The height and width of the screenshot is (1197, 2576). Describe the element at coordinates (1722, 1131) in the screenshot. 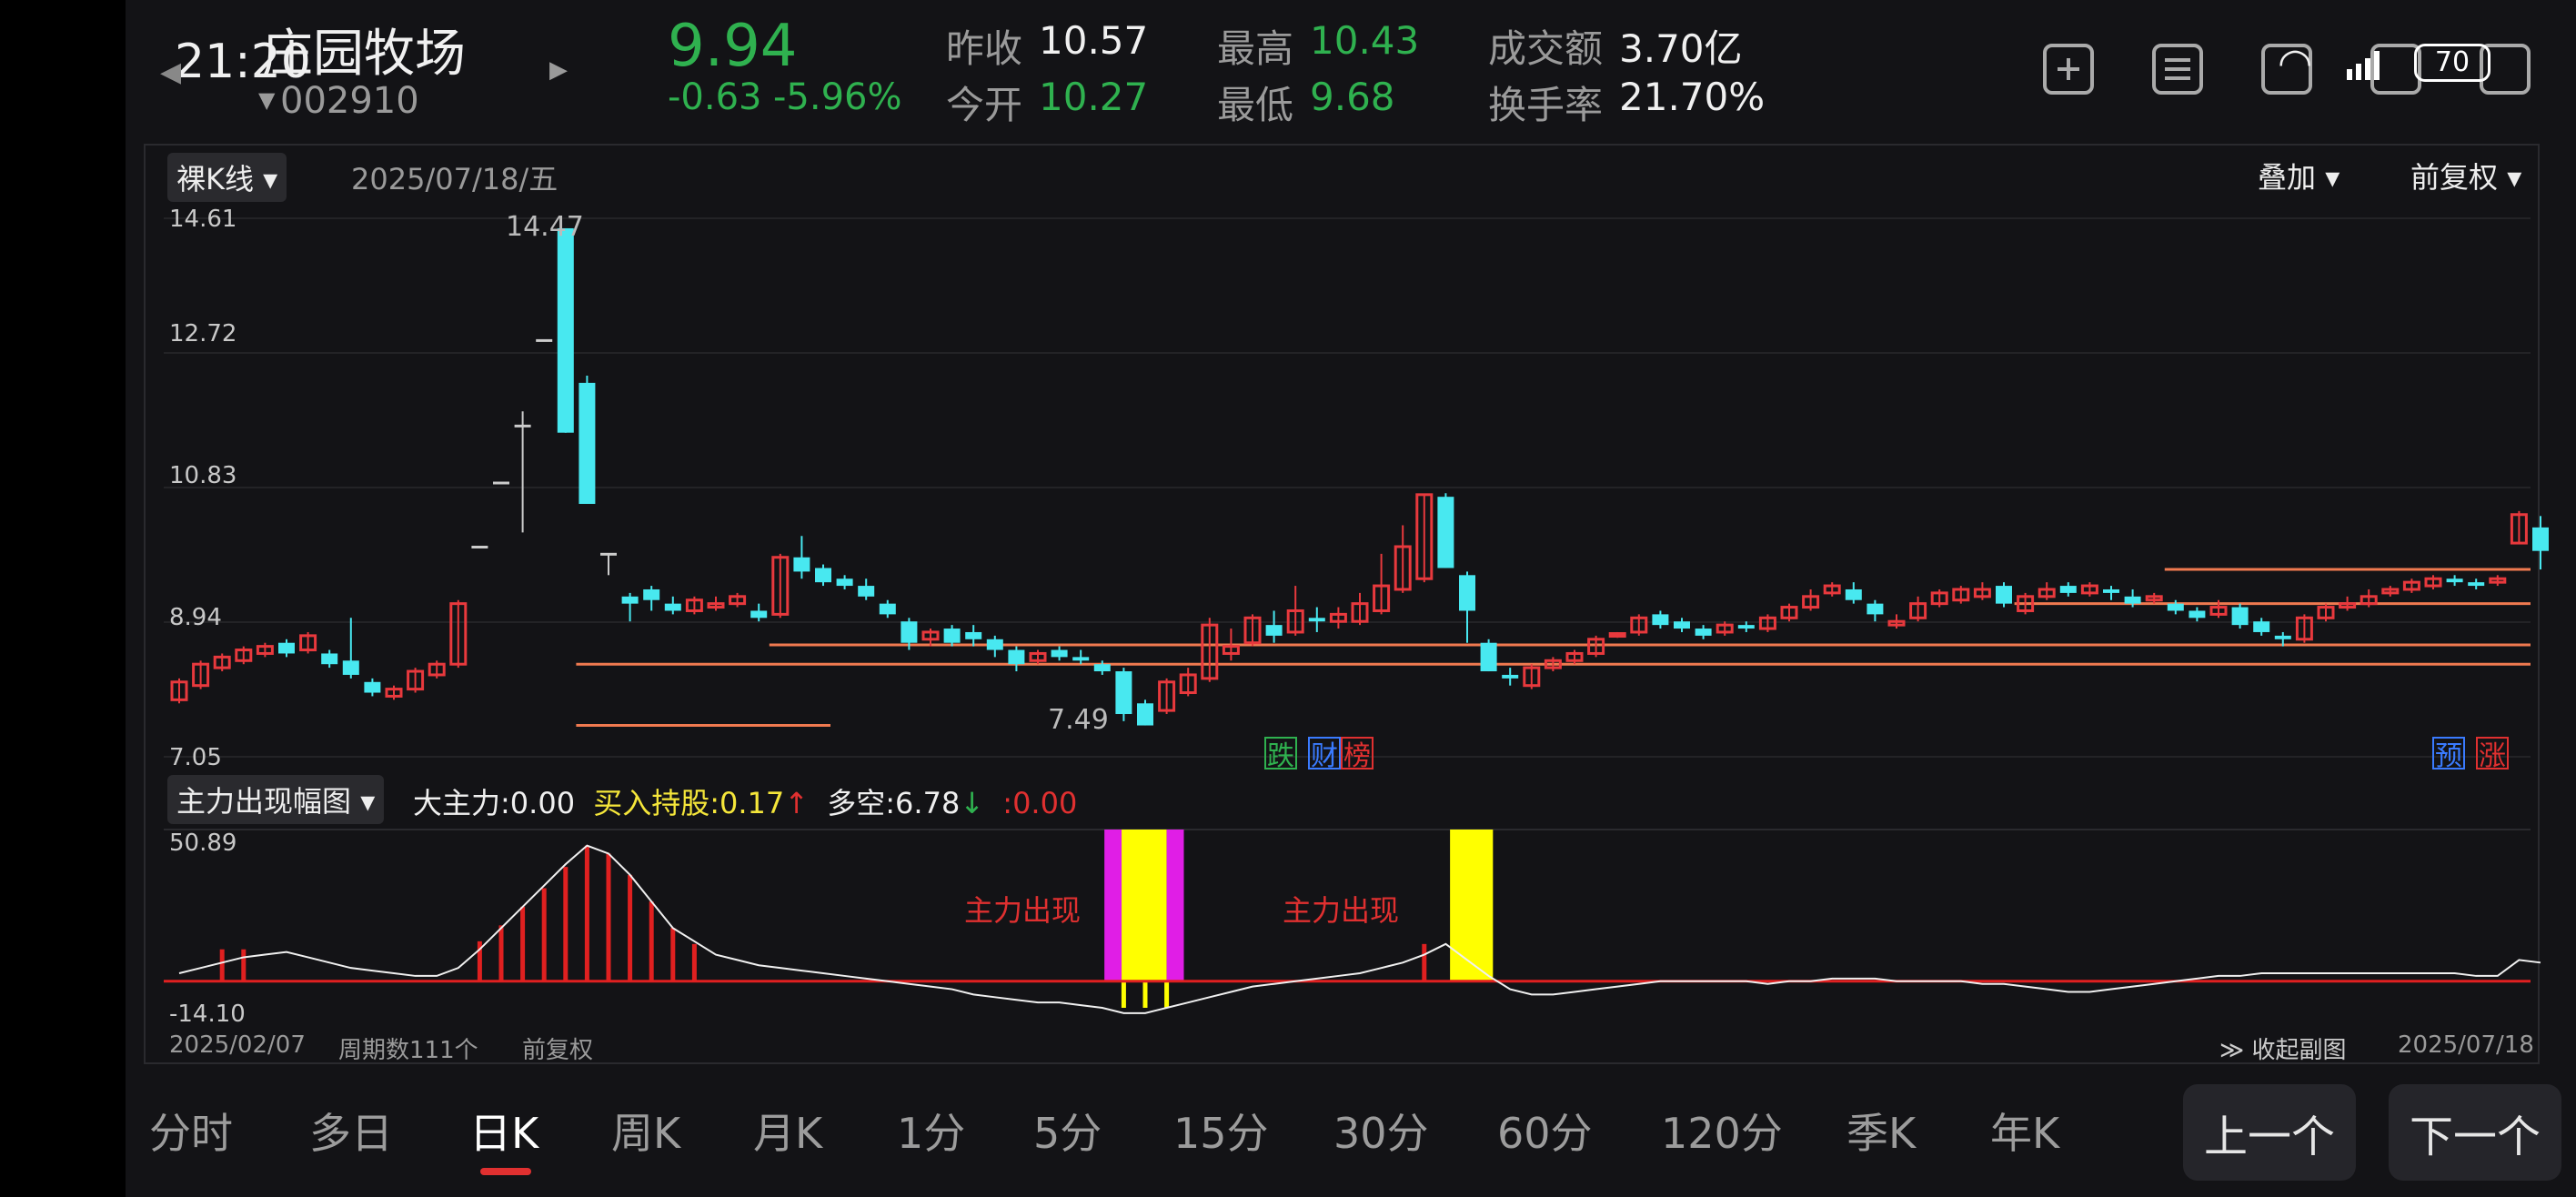

I see `tab-120min: 120分` at that location.